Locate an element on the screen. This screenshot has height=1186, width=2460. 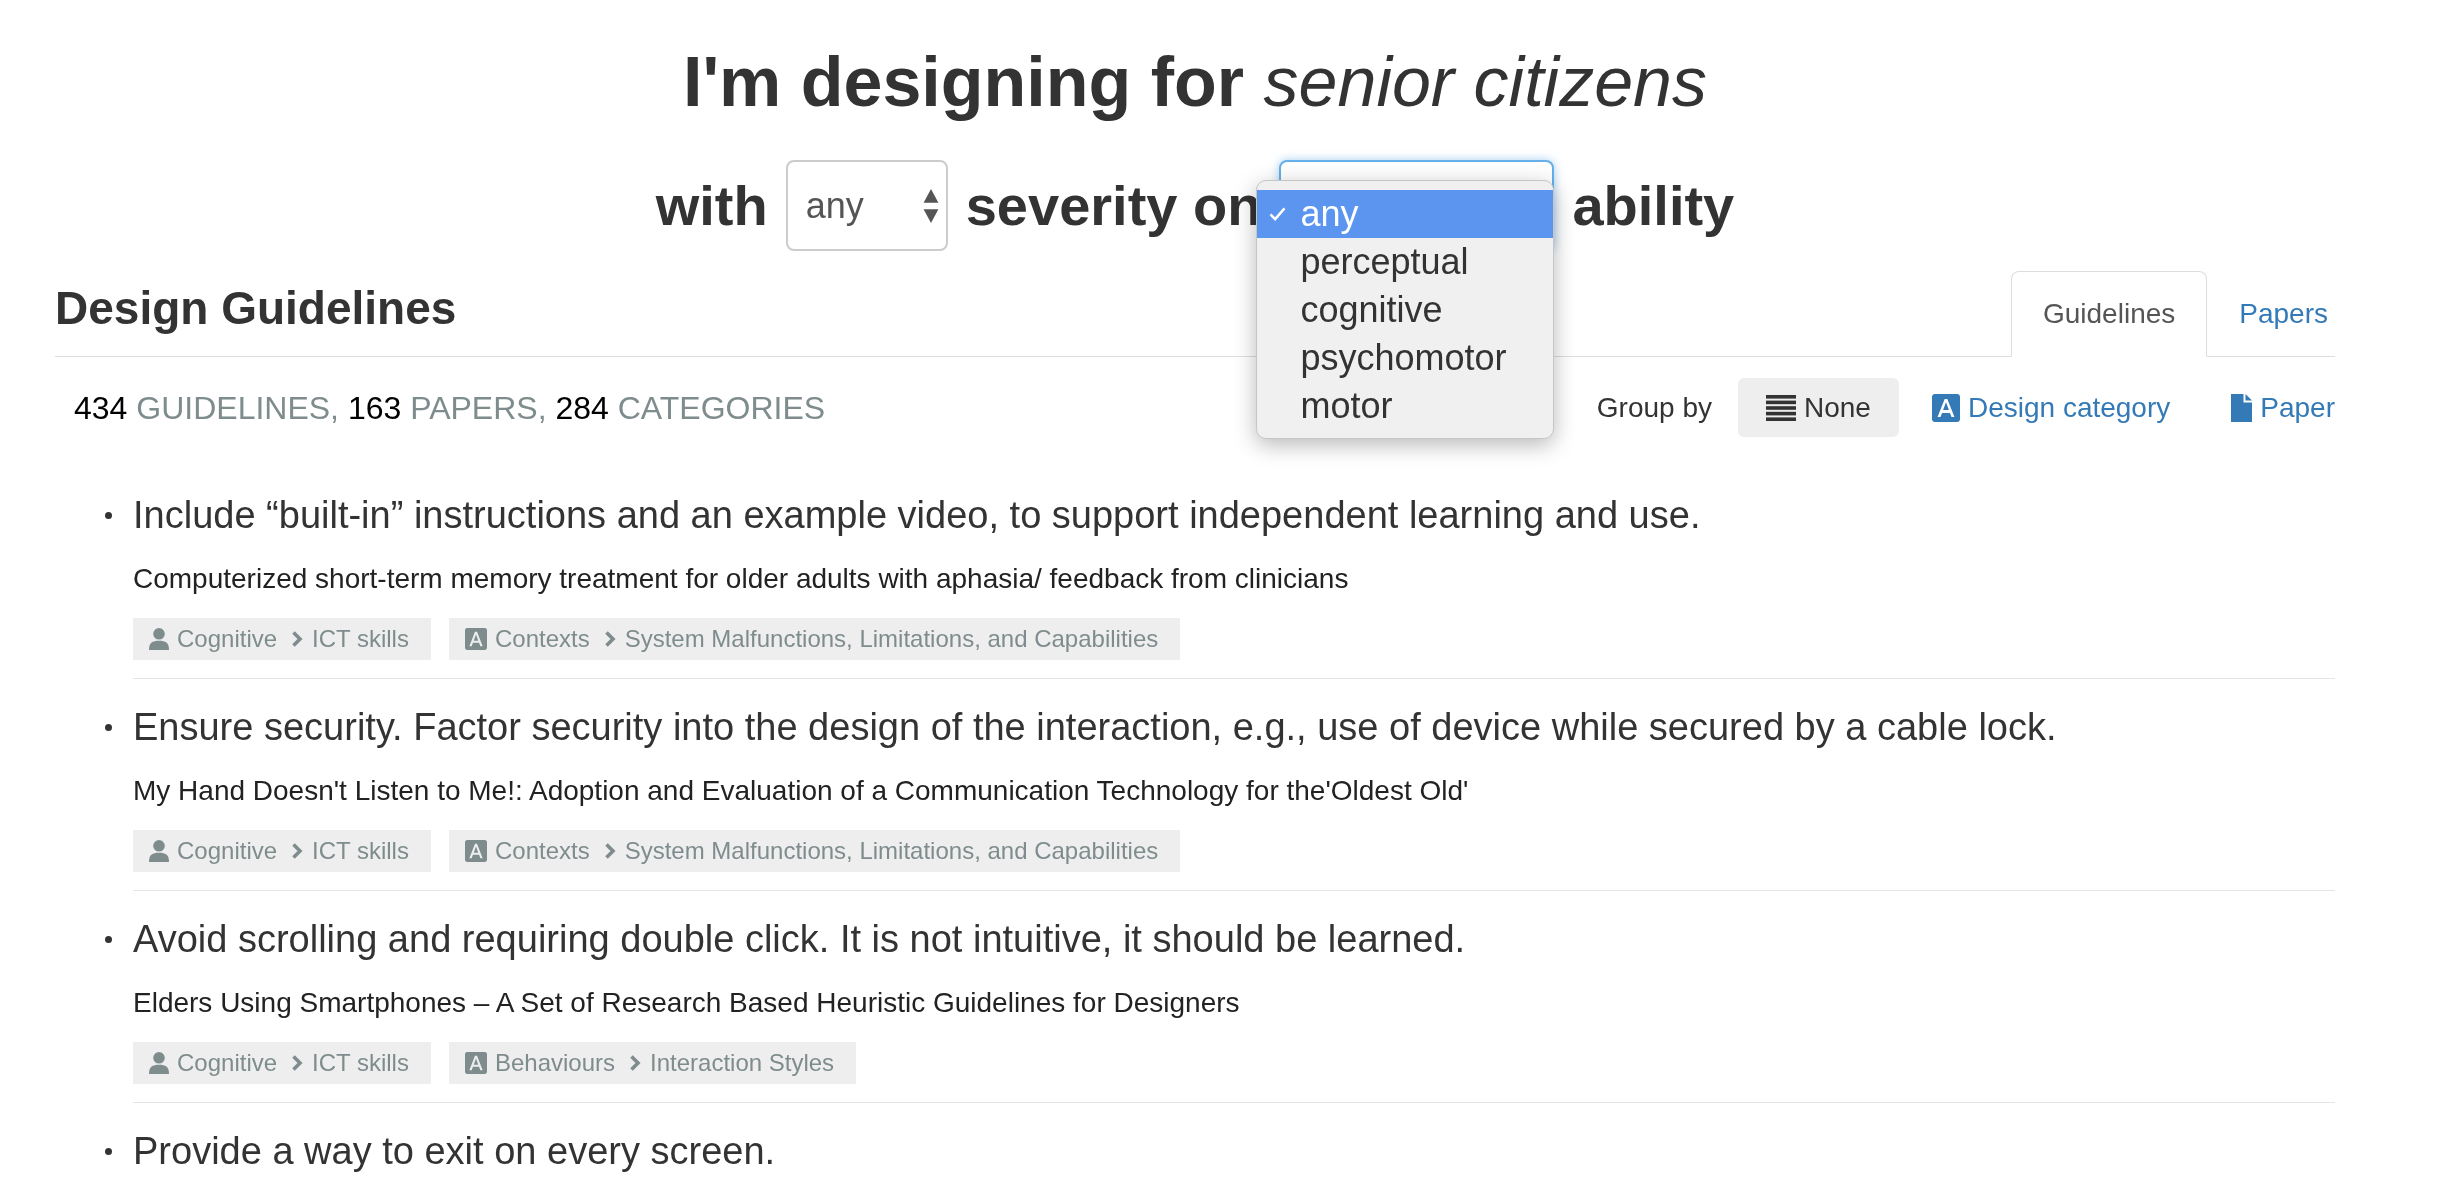
filter-label: with is located at coordinates (711, 205).